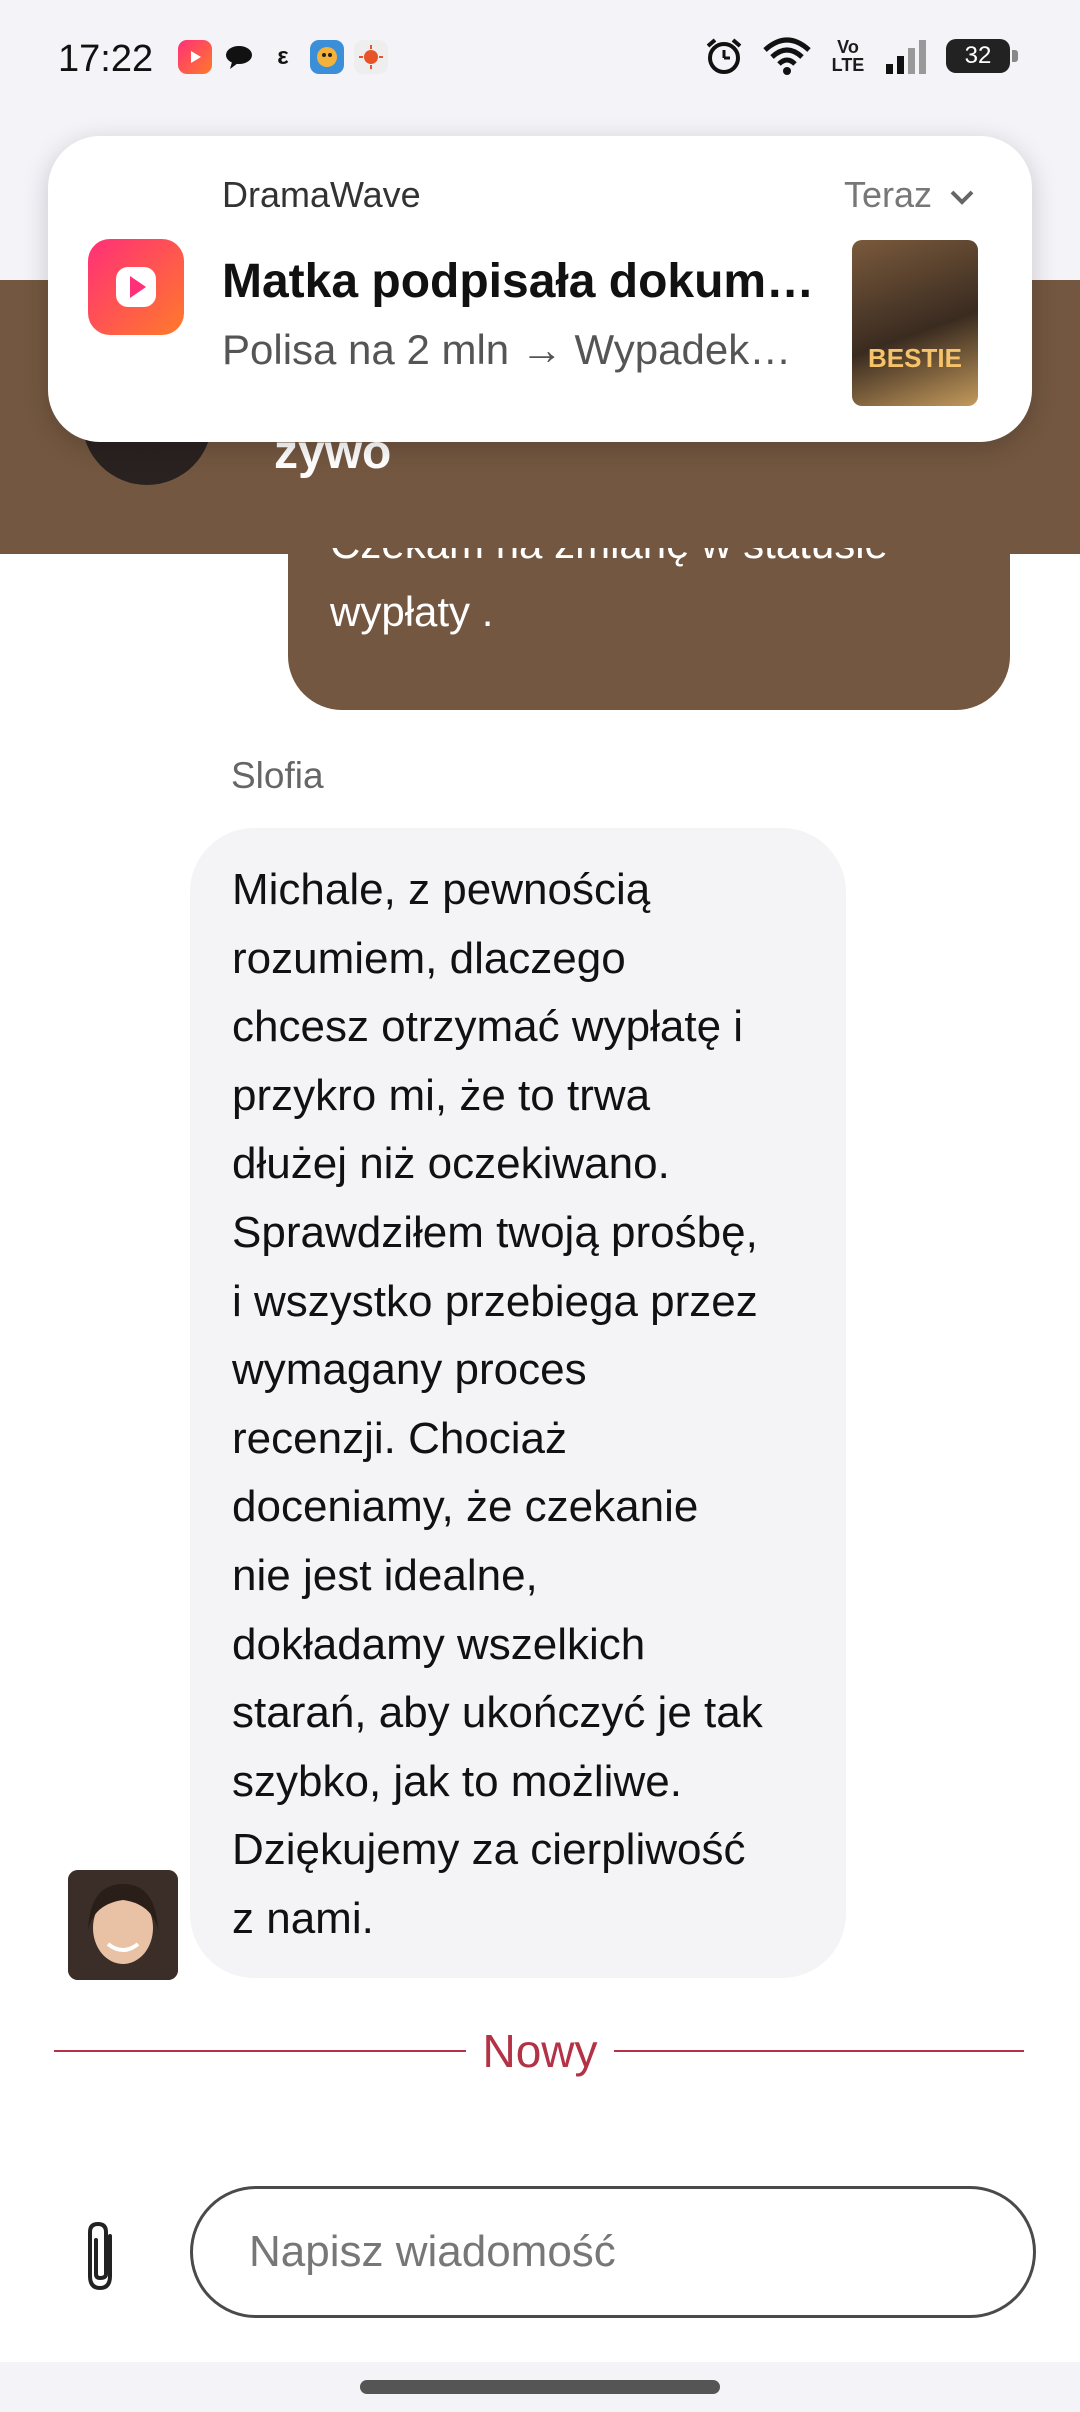  I want to click on new-divider-line-left, so click(260, 2051).